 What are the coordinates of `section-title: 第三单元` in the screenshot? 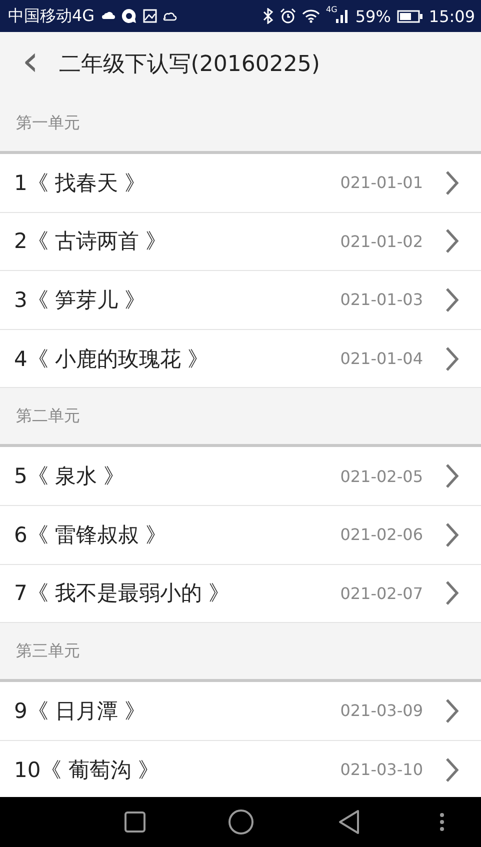 It's located at (48, 651).